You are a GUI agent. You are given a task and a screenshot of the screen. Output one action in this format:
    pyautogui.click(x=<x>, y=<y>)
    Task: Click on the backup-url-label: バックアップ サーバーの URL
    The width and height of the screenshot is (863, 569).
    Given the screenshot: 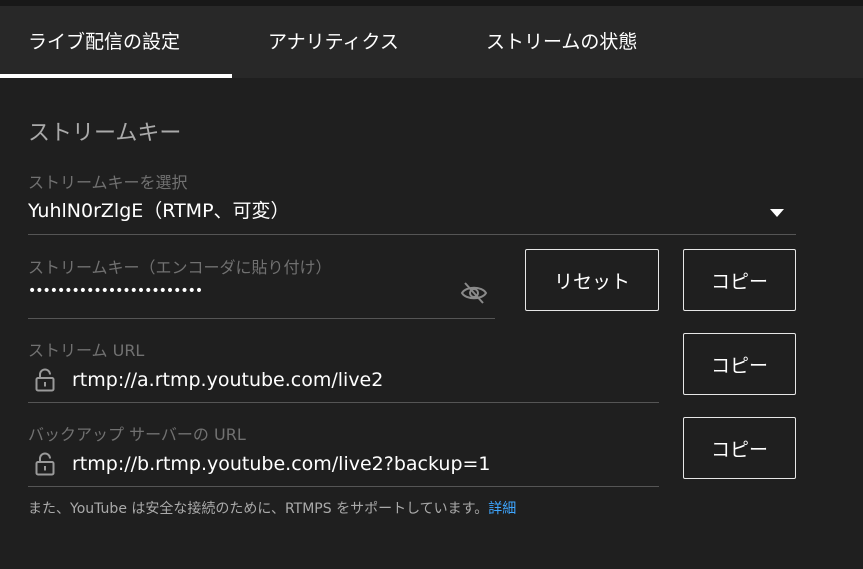 What is the action you would take?
    pyautogui.click(x=137, y=434)
    